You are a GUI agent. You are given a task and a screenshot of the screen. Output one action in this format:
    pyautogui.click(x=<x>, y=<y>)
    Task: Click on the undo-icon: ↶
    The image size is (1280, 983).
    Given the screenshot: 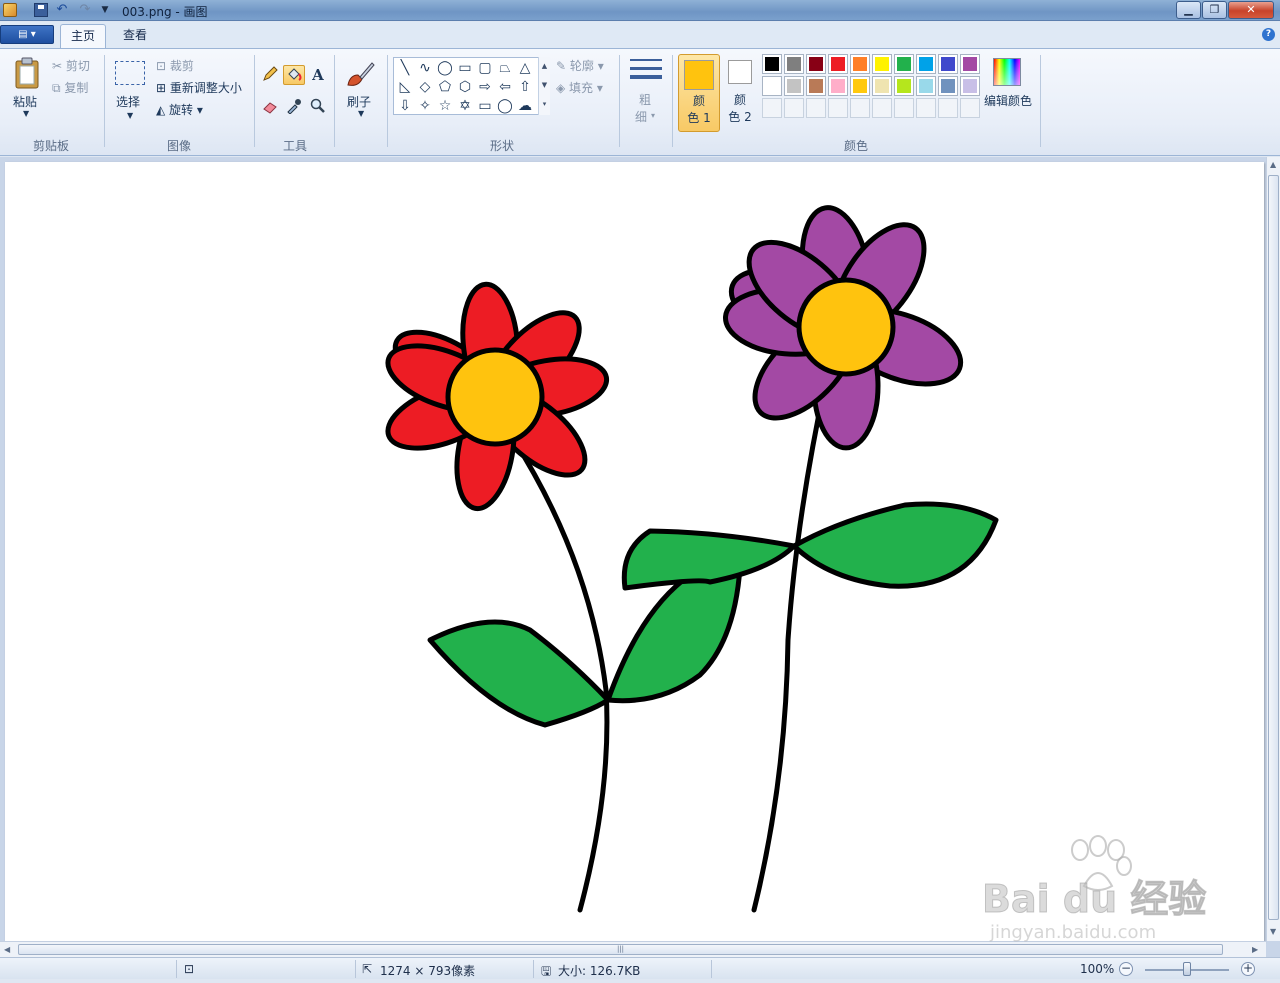 What is the action you would take?
    pyautogui.click(x=62, y=10)
    